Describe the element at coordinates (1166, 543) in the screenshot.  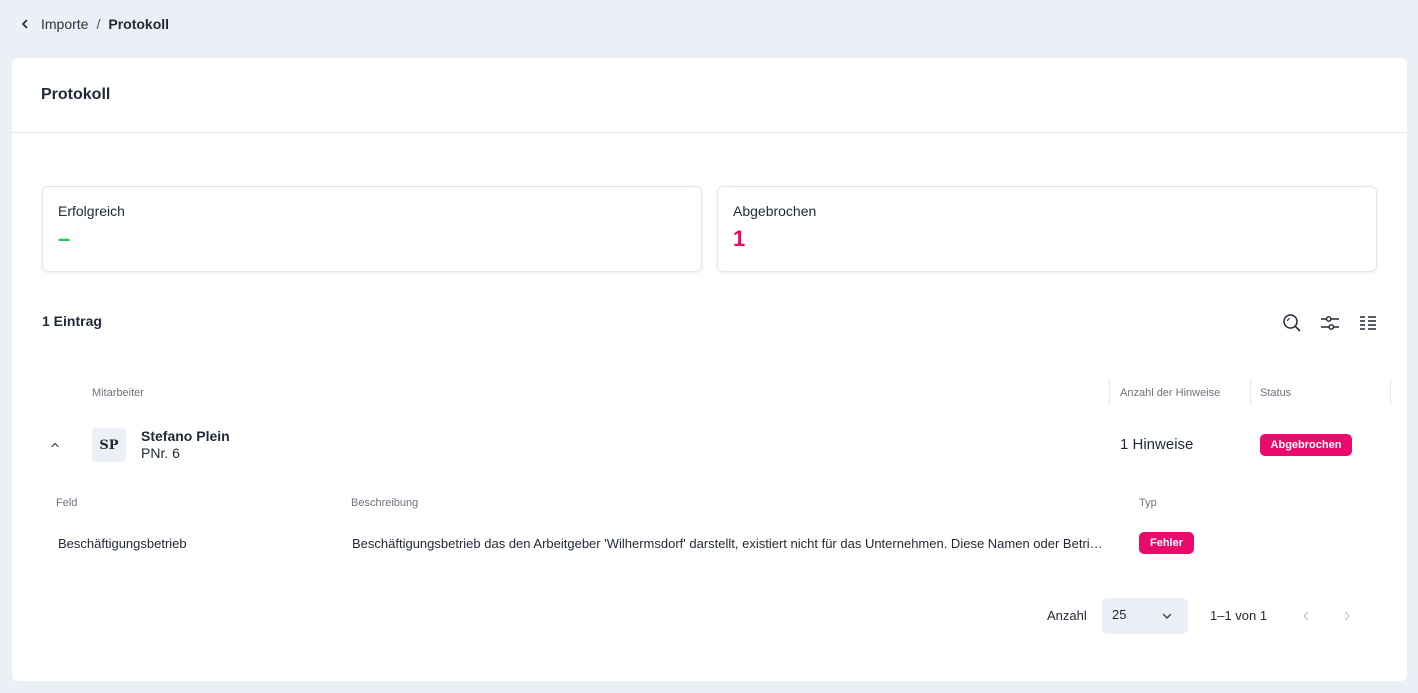
I see `type-badge: Fehler` at that location.